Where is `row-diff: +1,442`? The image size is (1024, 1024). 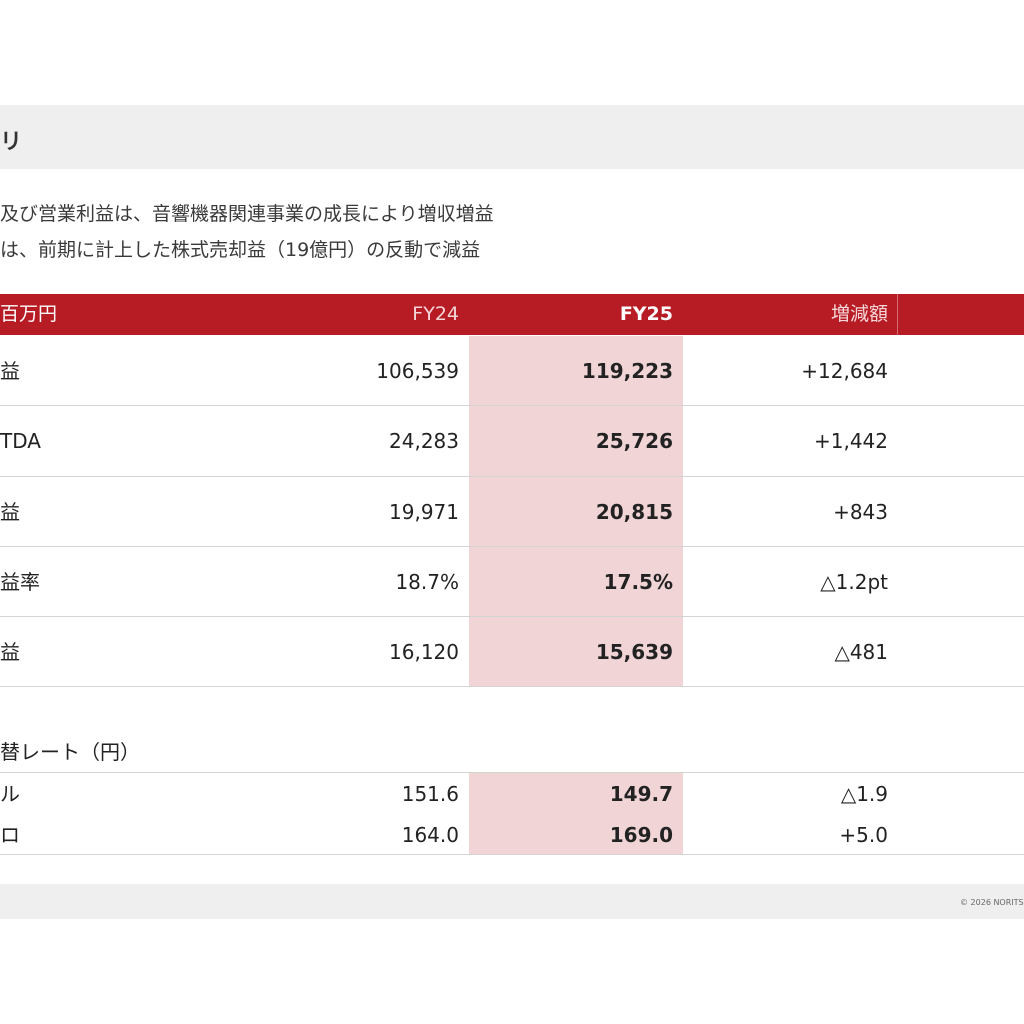 row-diff: +1,442 is located at coordinates (850, 441).